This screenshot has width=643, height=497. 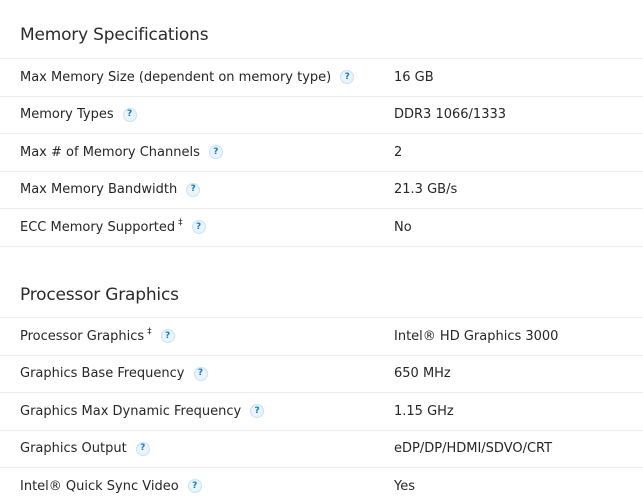 I want to click on spec-value: 1.15 GHz, so click(x=424, y=411).